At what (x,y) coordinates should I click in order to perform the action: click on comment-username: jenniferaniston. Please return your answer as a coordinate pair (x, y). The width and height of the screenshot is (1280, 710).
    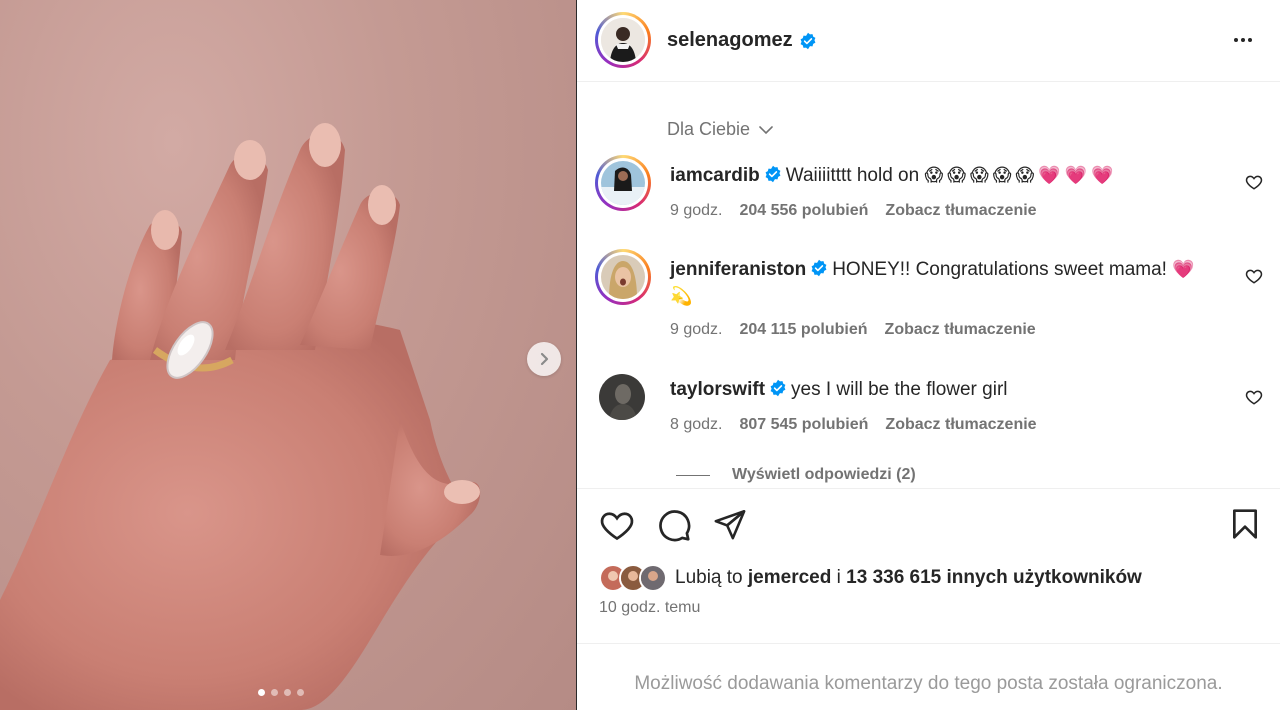
    Looking at the image, I should click on (738, 269).